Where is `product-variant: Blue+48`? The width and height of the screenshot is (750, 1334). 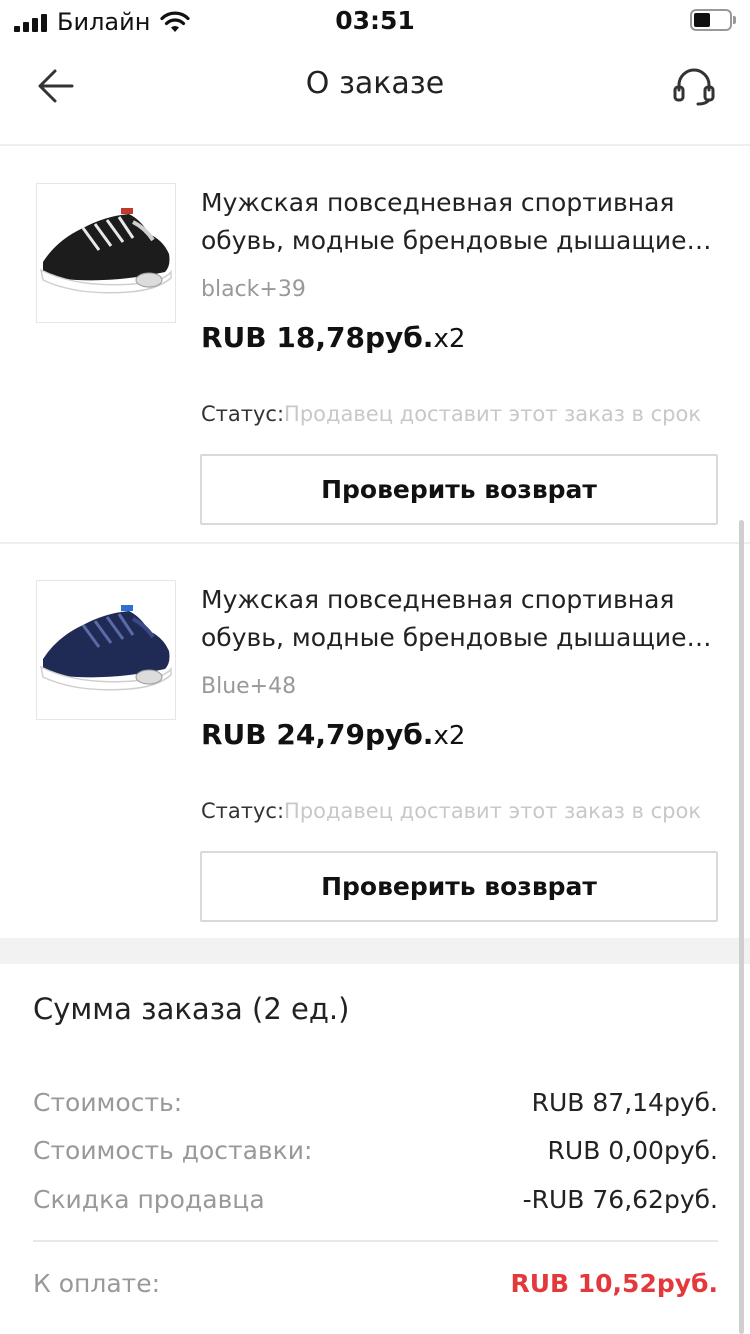 product-variant: Blue+48 is located at coordinates (249, 686).